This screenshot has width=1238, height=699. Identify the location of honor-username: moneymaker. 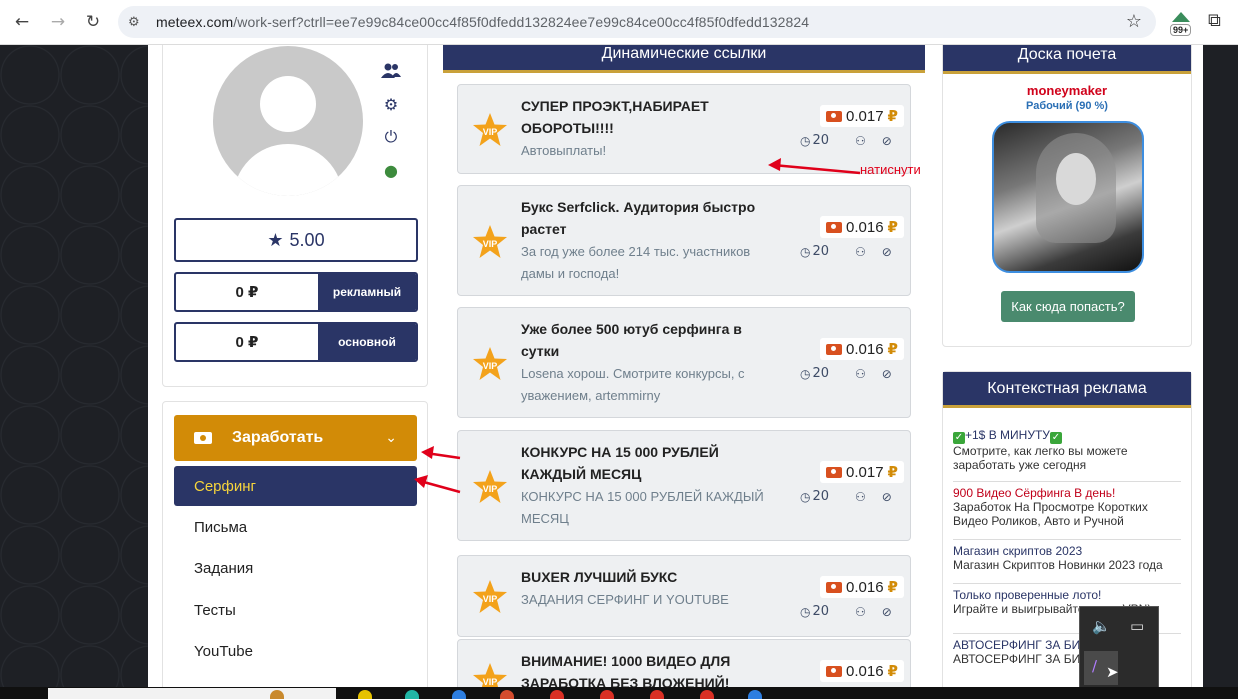
(1067, 90).